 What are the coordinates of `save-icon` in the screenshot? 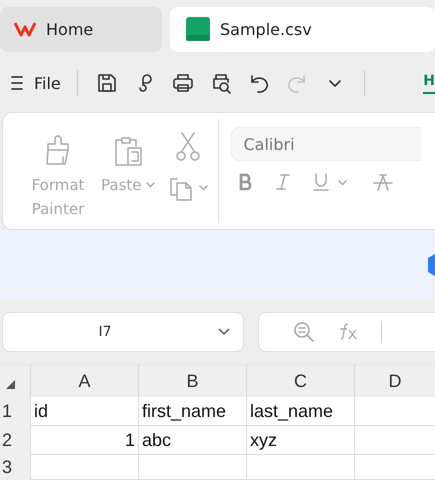 It's located at (107, 83).